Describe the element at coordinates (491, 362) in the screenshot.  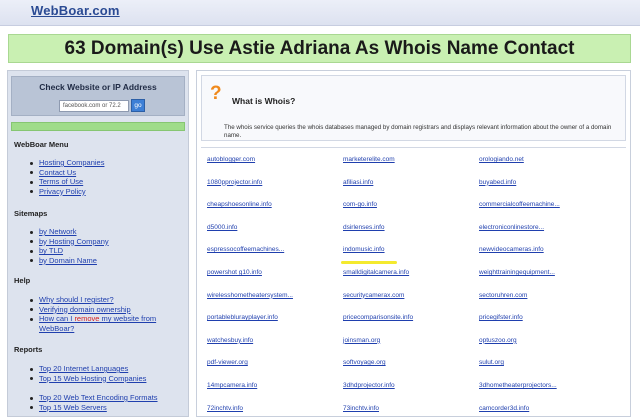
I see `domain-link: sulut.org` at that location.